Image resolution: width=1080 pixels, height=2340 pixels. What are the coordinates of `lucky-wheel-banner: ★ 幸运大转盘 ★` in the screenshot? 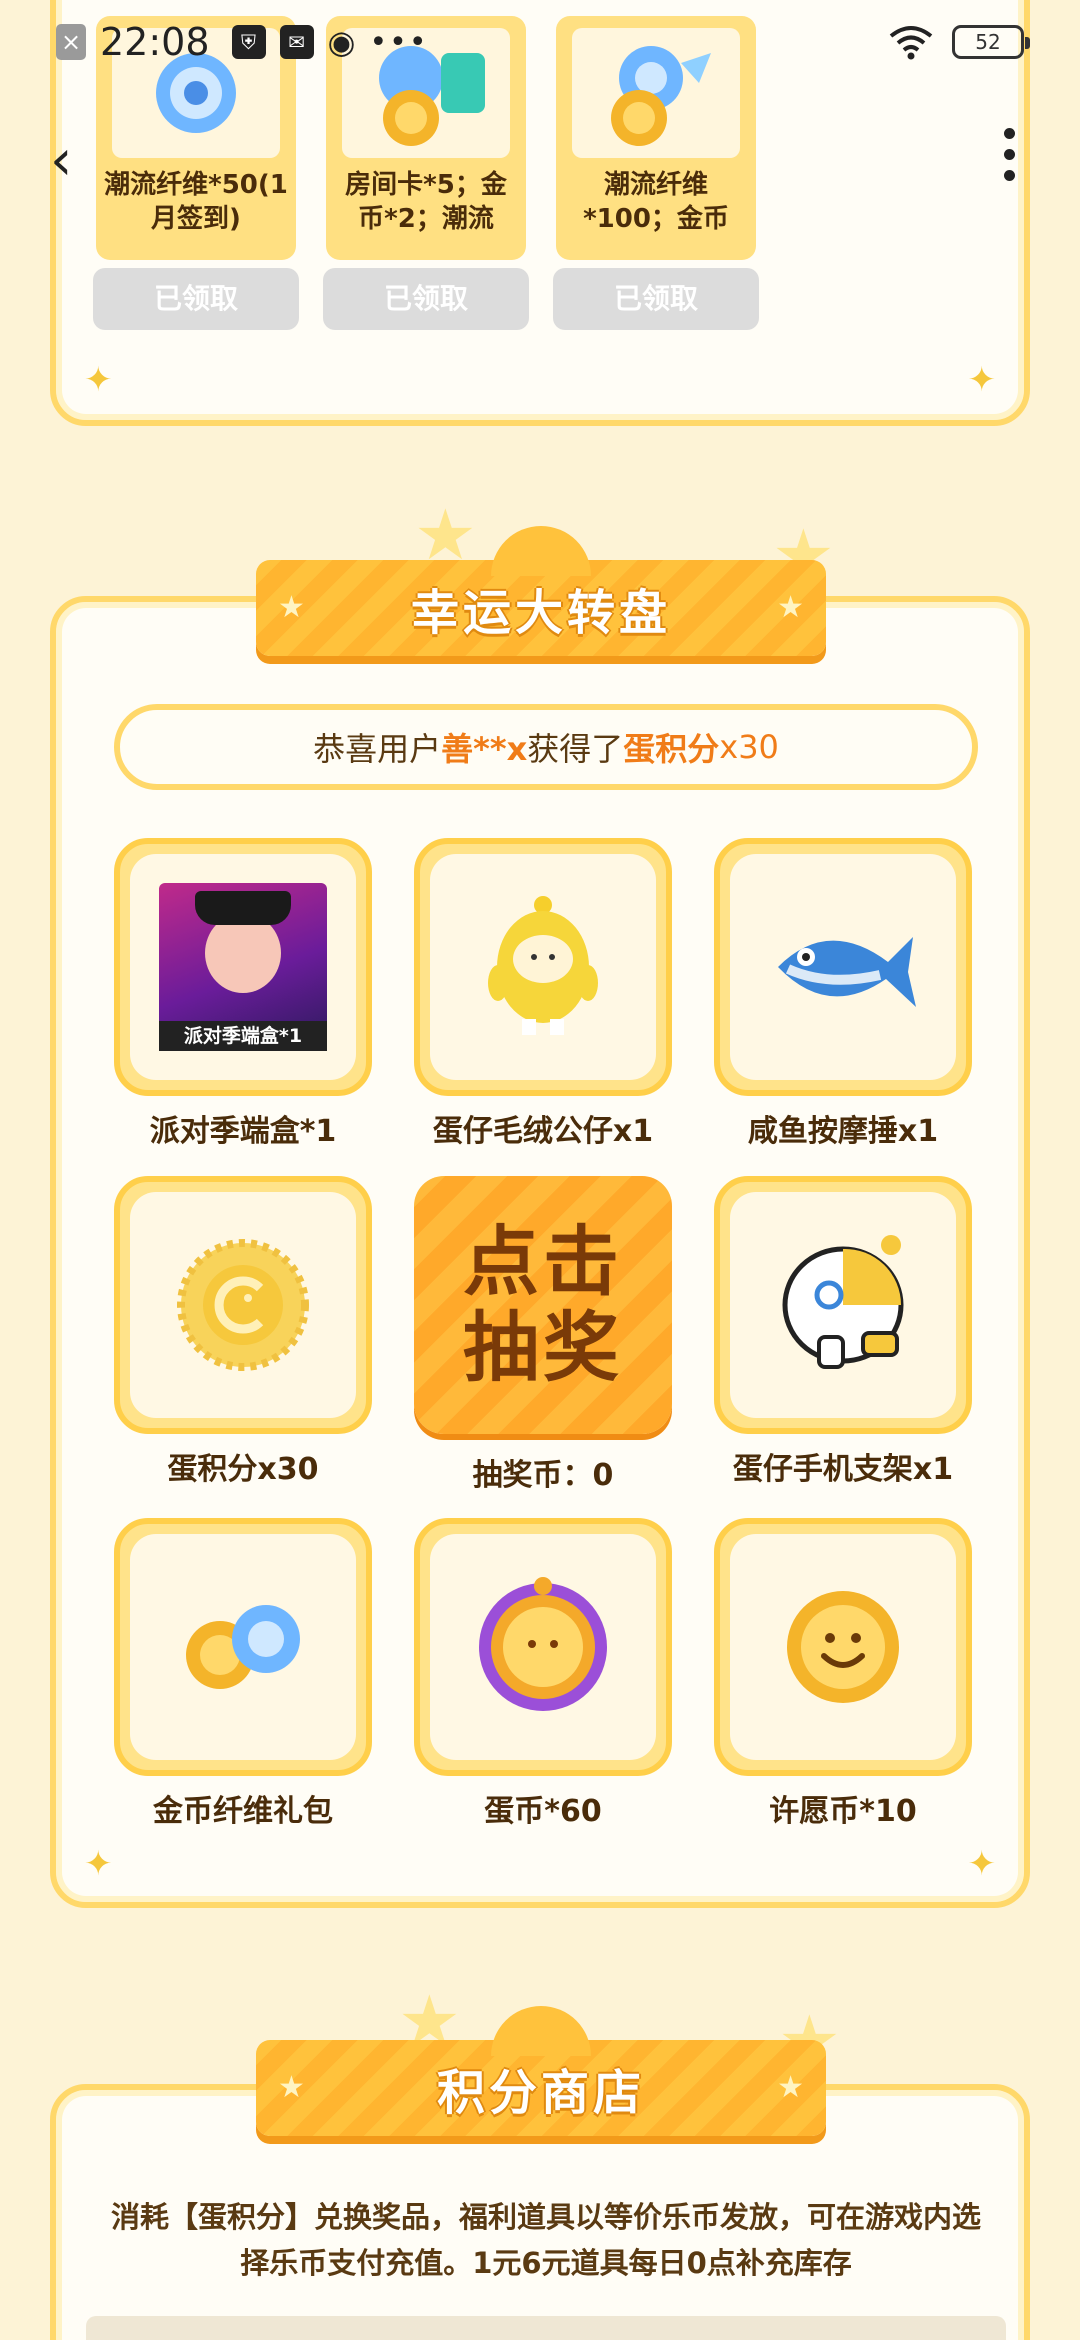 It's located at (541, 591).